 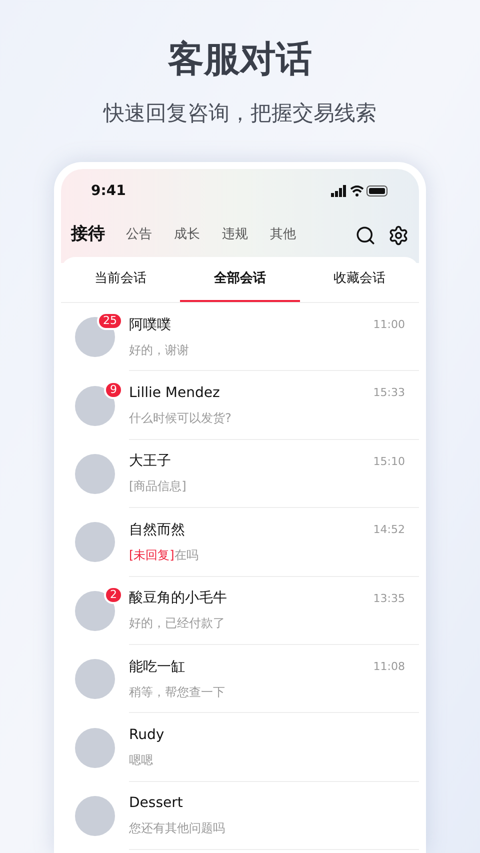 What do you see at coordinates (240, 474) in the screenshot?
I see `conversation-row: 大王子 15:10 [商品信息]` at bounding box center [240, 474].